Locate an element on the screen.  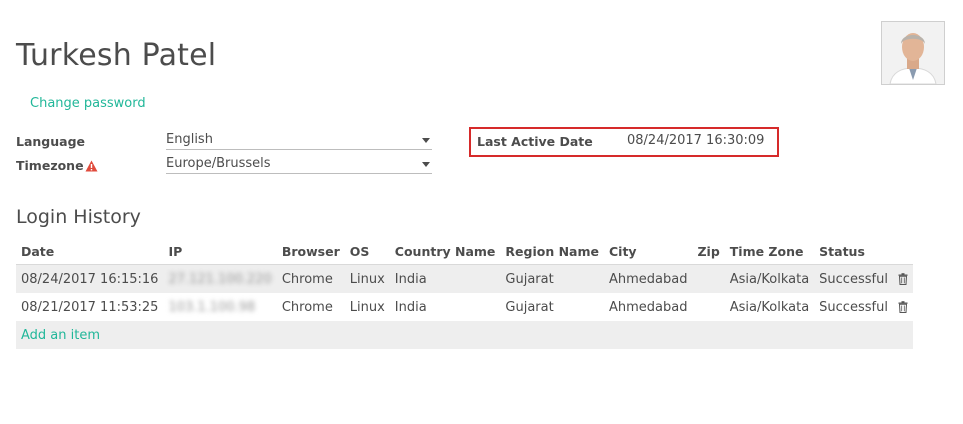
page-title: Turkesh Patel is located at coordinates (116, 55).